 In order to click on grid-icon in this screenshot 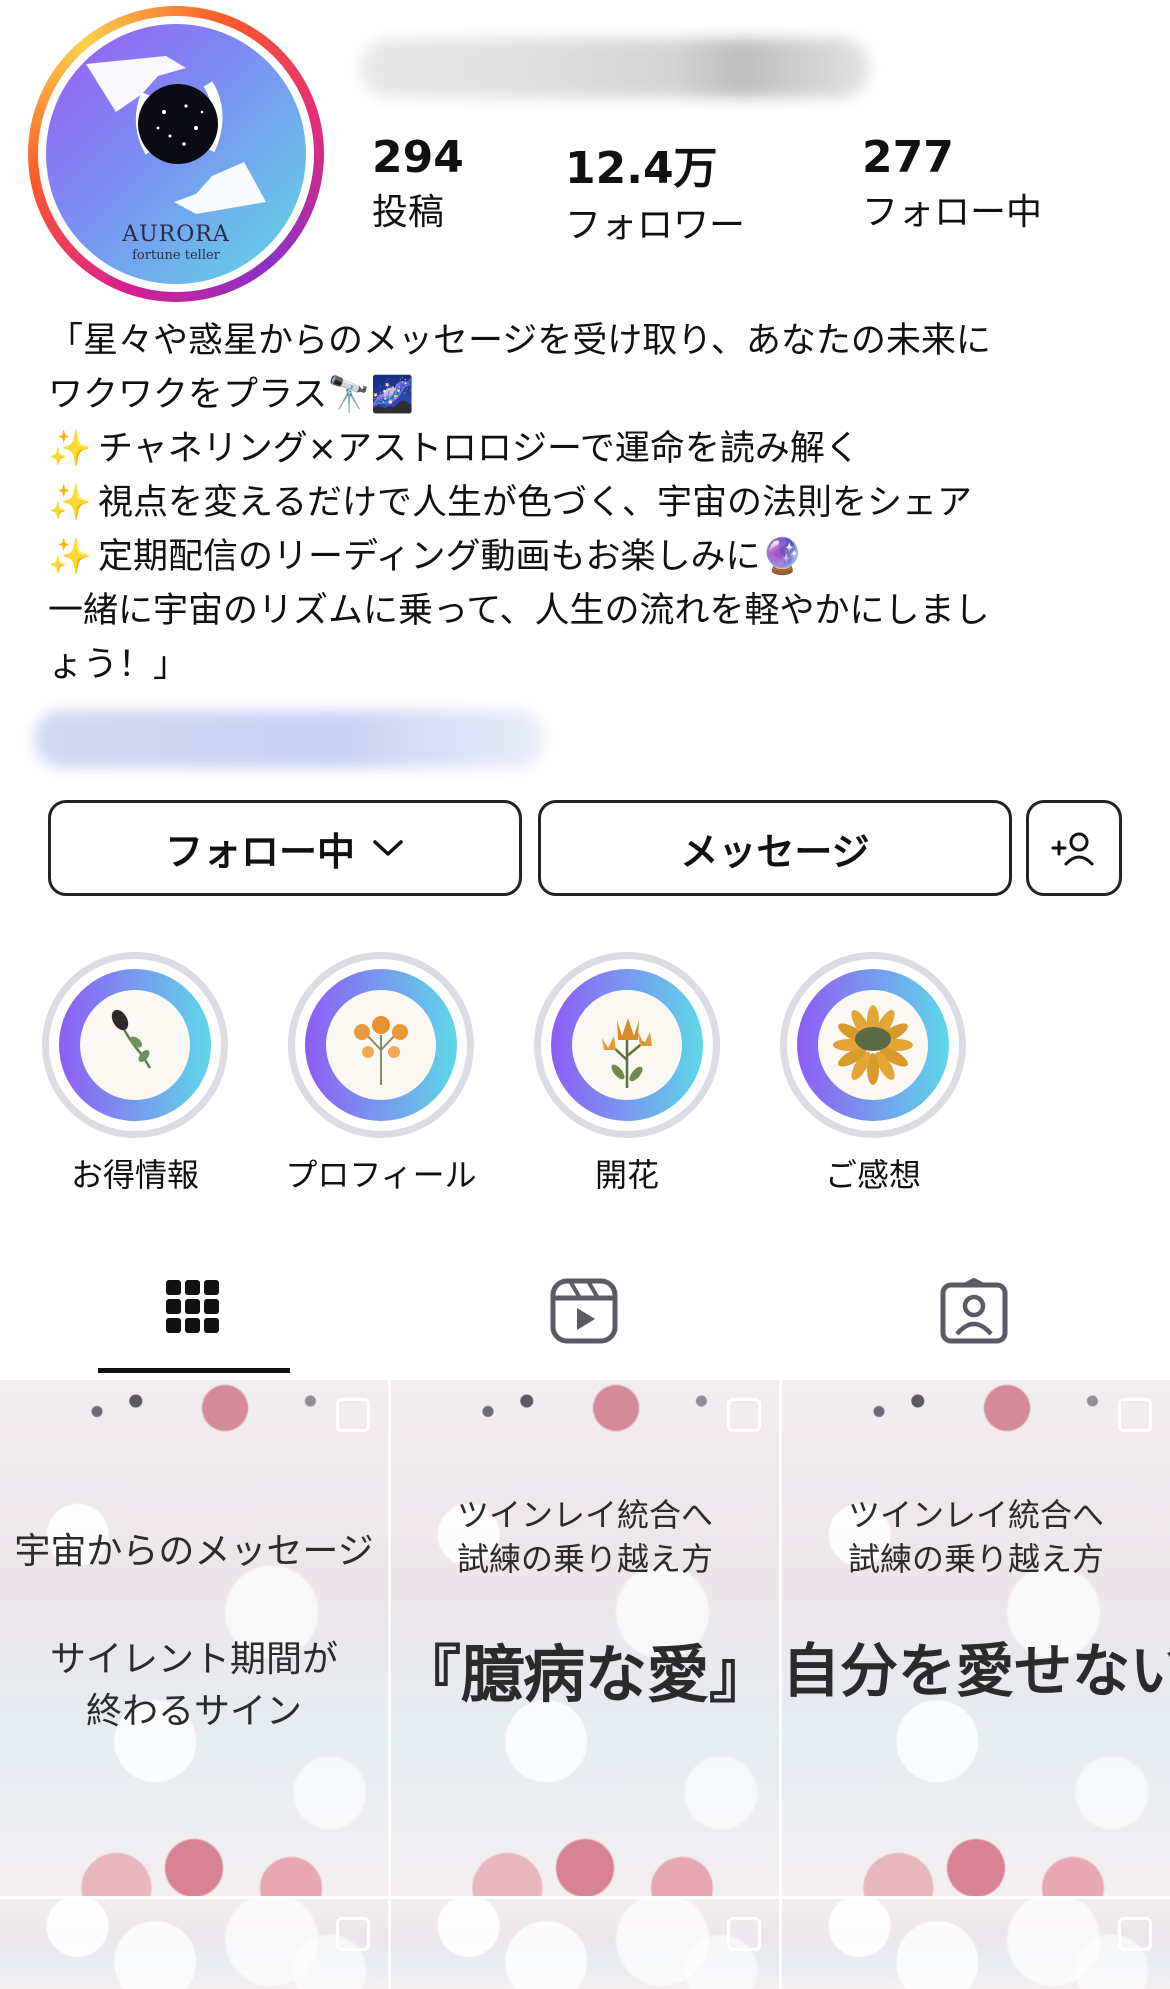, I will do `click(192, 1306)`.